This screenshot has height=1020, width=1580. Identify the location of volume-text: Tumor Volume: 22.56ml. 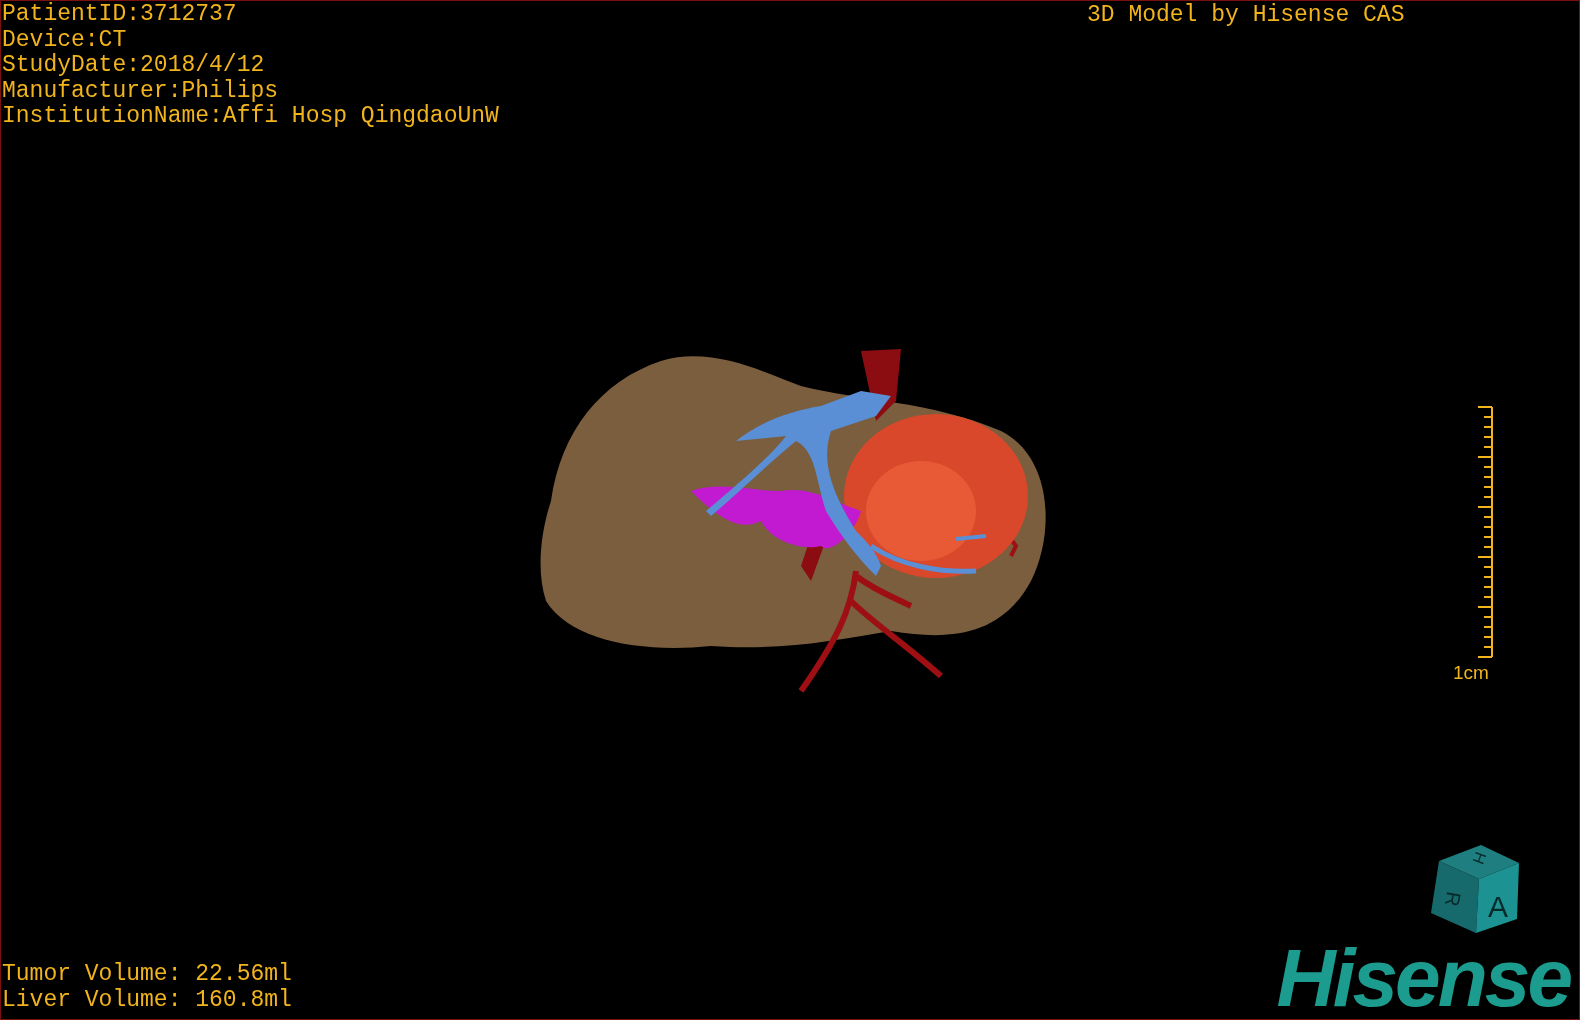
(147, 975).